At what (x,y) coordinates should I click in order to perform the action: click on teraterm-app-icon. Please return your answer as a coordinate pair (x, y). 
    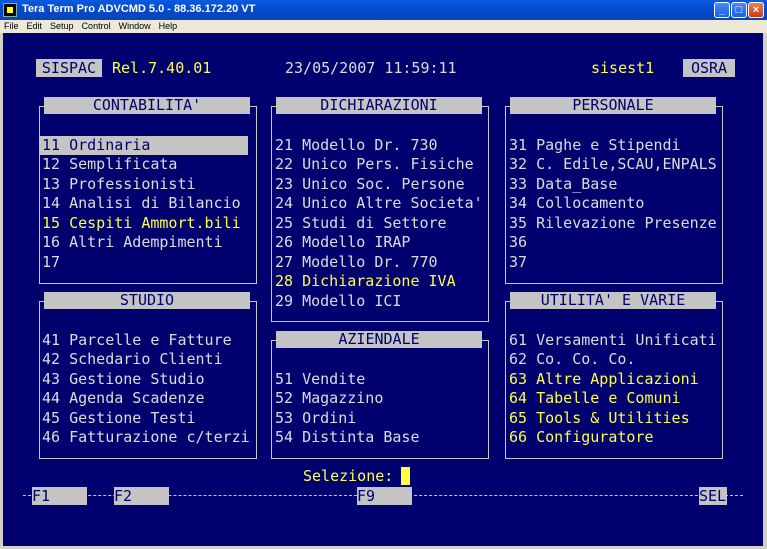
    Looking at the image, I should click on (10, 10).